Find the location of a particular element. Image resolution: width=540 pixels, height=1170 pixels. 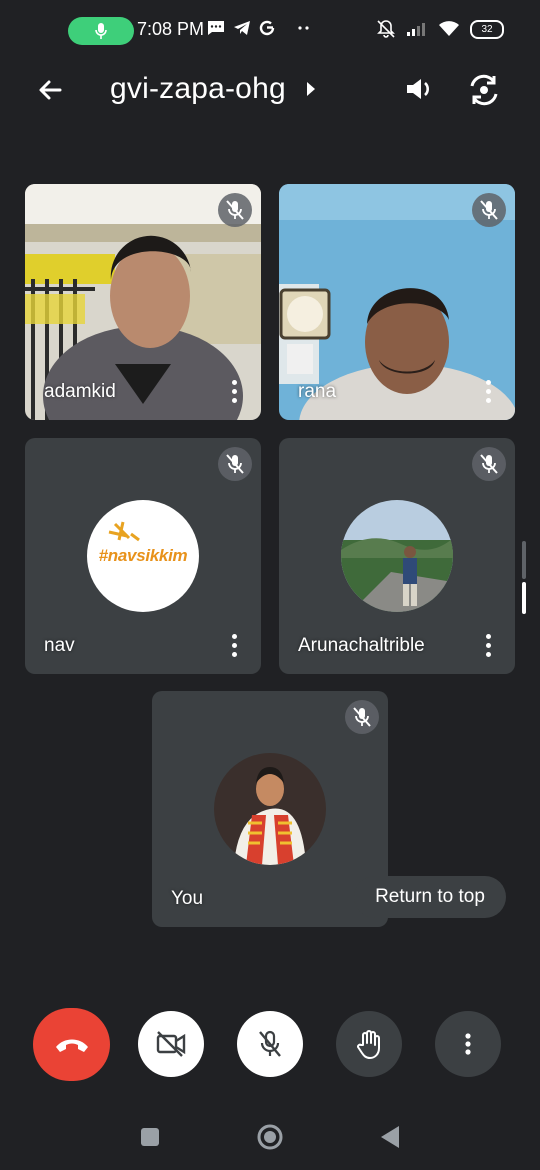

participant-name: adamkid is located at coordinates (80, 391).